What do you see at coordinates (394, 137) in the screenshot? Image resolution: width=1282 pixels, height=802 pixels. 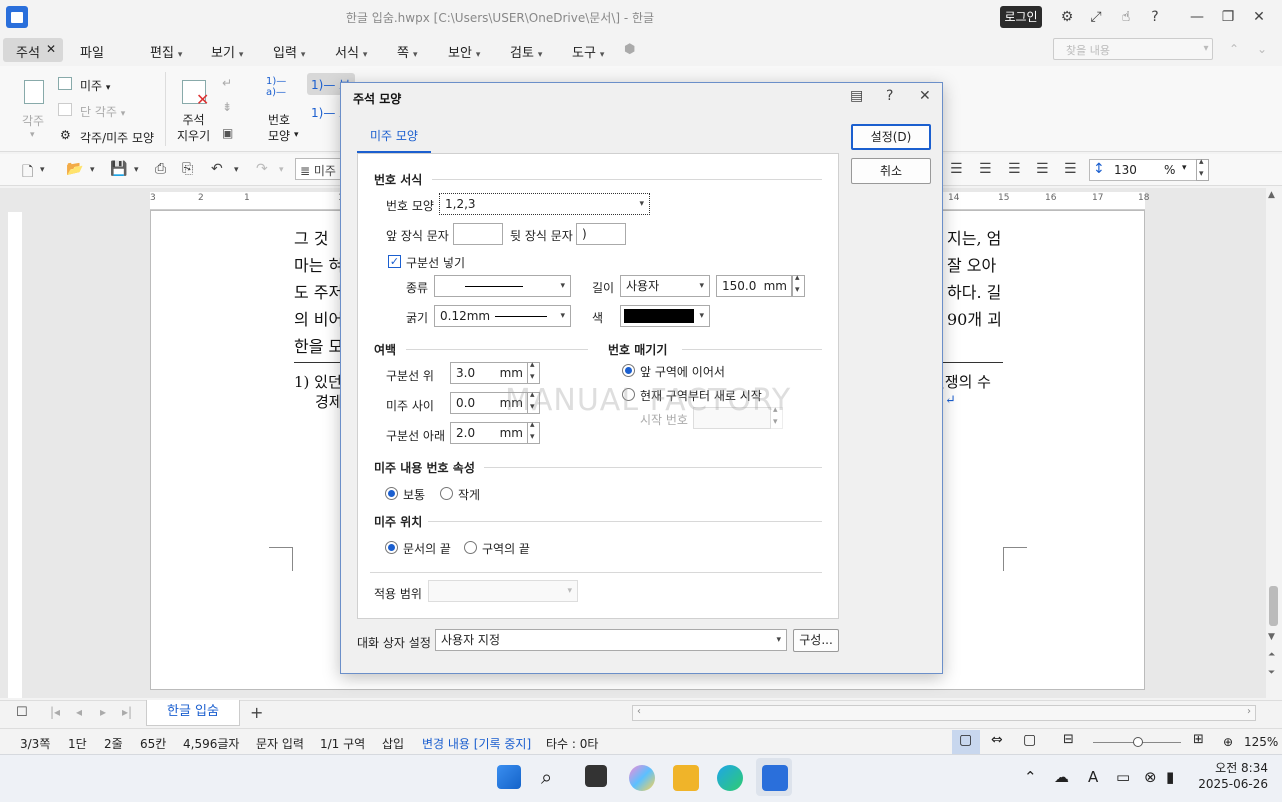 I see `tab-endnote-shape: 미주 모양` at bounding box center [394, 137].